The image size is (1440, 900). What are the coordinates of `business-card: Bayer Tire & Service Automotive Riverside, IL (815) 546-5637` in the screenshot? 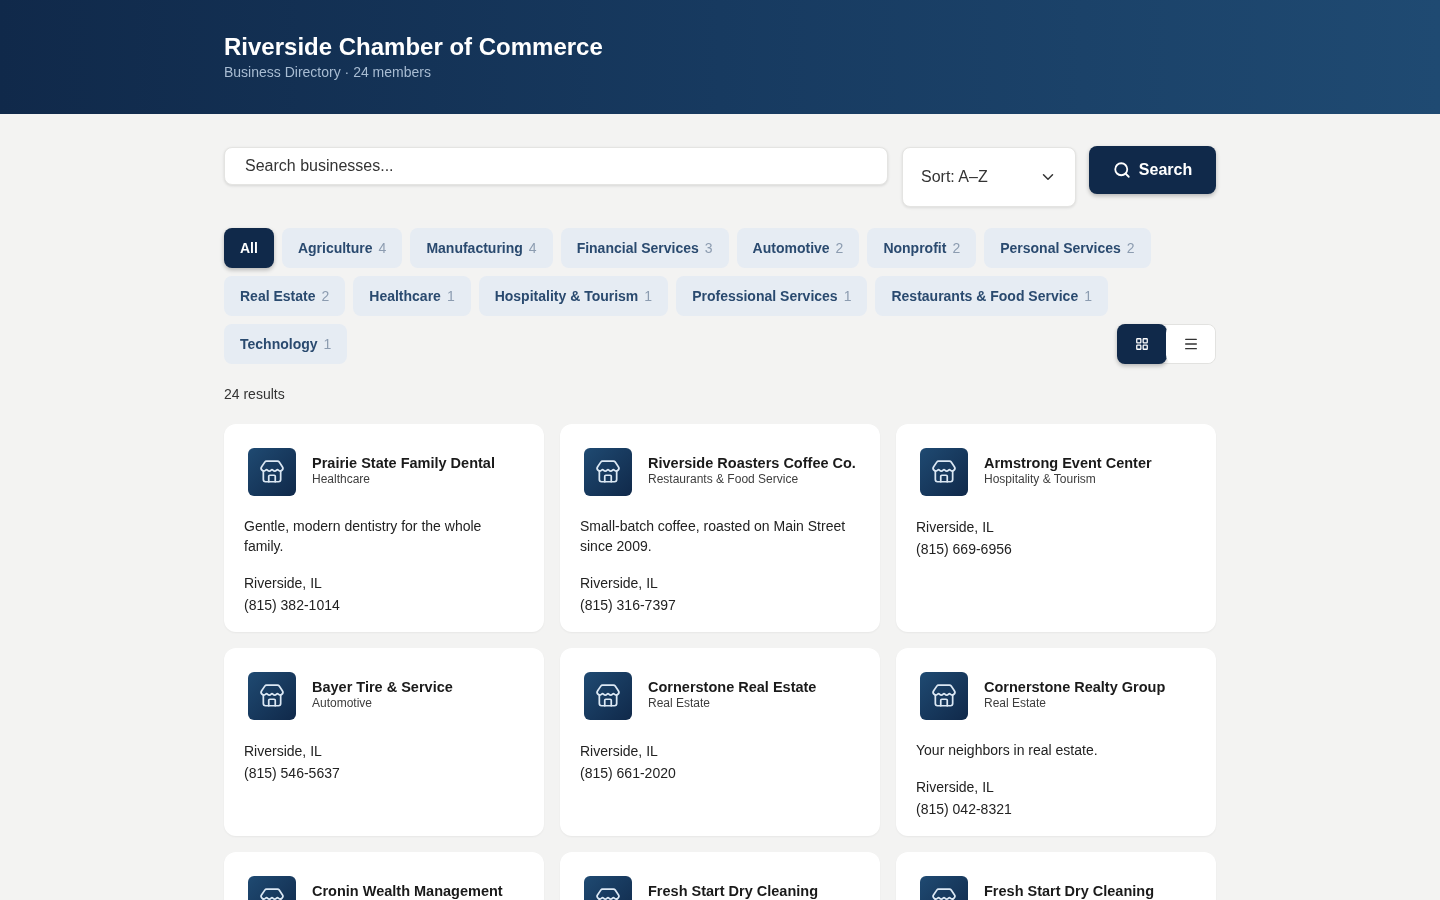 It's located at (384, 742).